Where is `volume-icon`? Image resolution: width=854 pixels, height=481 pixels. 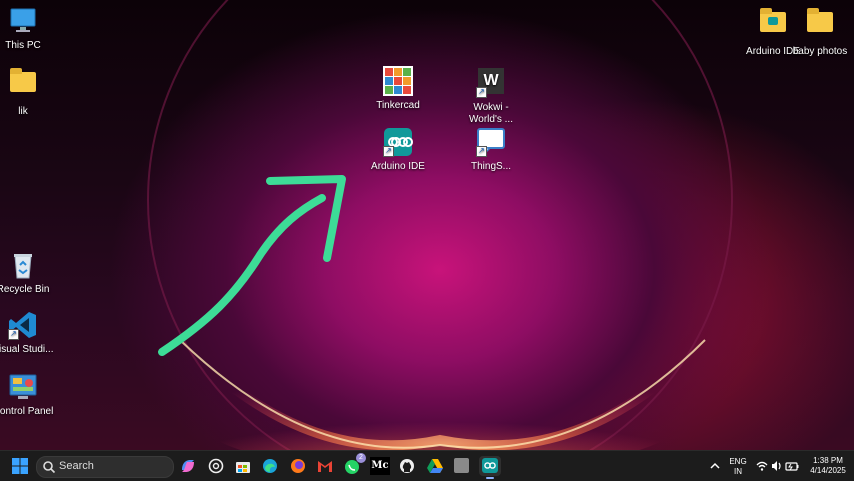 volume-icon is located at coordinates (776, 466).